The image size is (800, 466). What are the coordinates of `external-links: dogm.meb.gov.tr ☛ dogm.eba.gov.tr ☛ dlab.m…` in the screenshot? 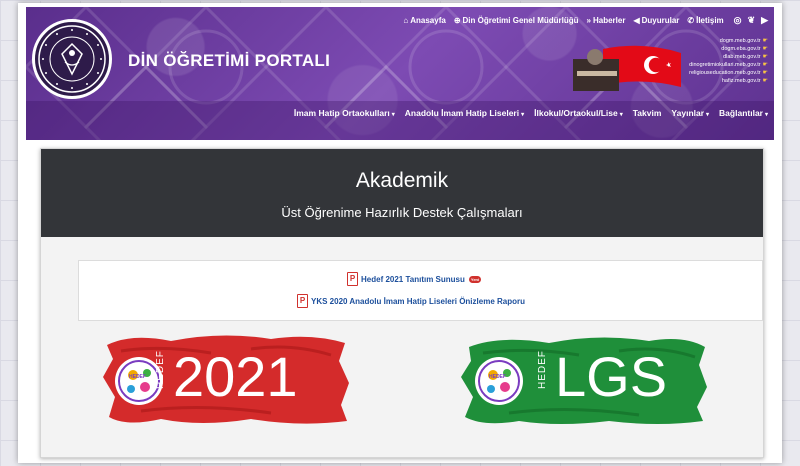 It's located at (728, 61).